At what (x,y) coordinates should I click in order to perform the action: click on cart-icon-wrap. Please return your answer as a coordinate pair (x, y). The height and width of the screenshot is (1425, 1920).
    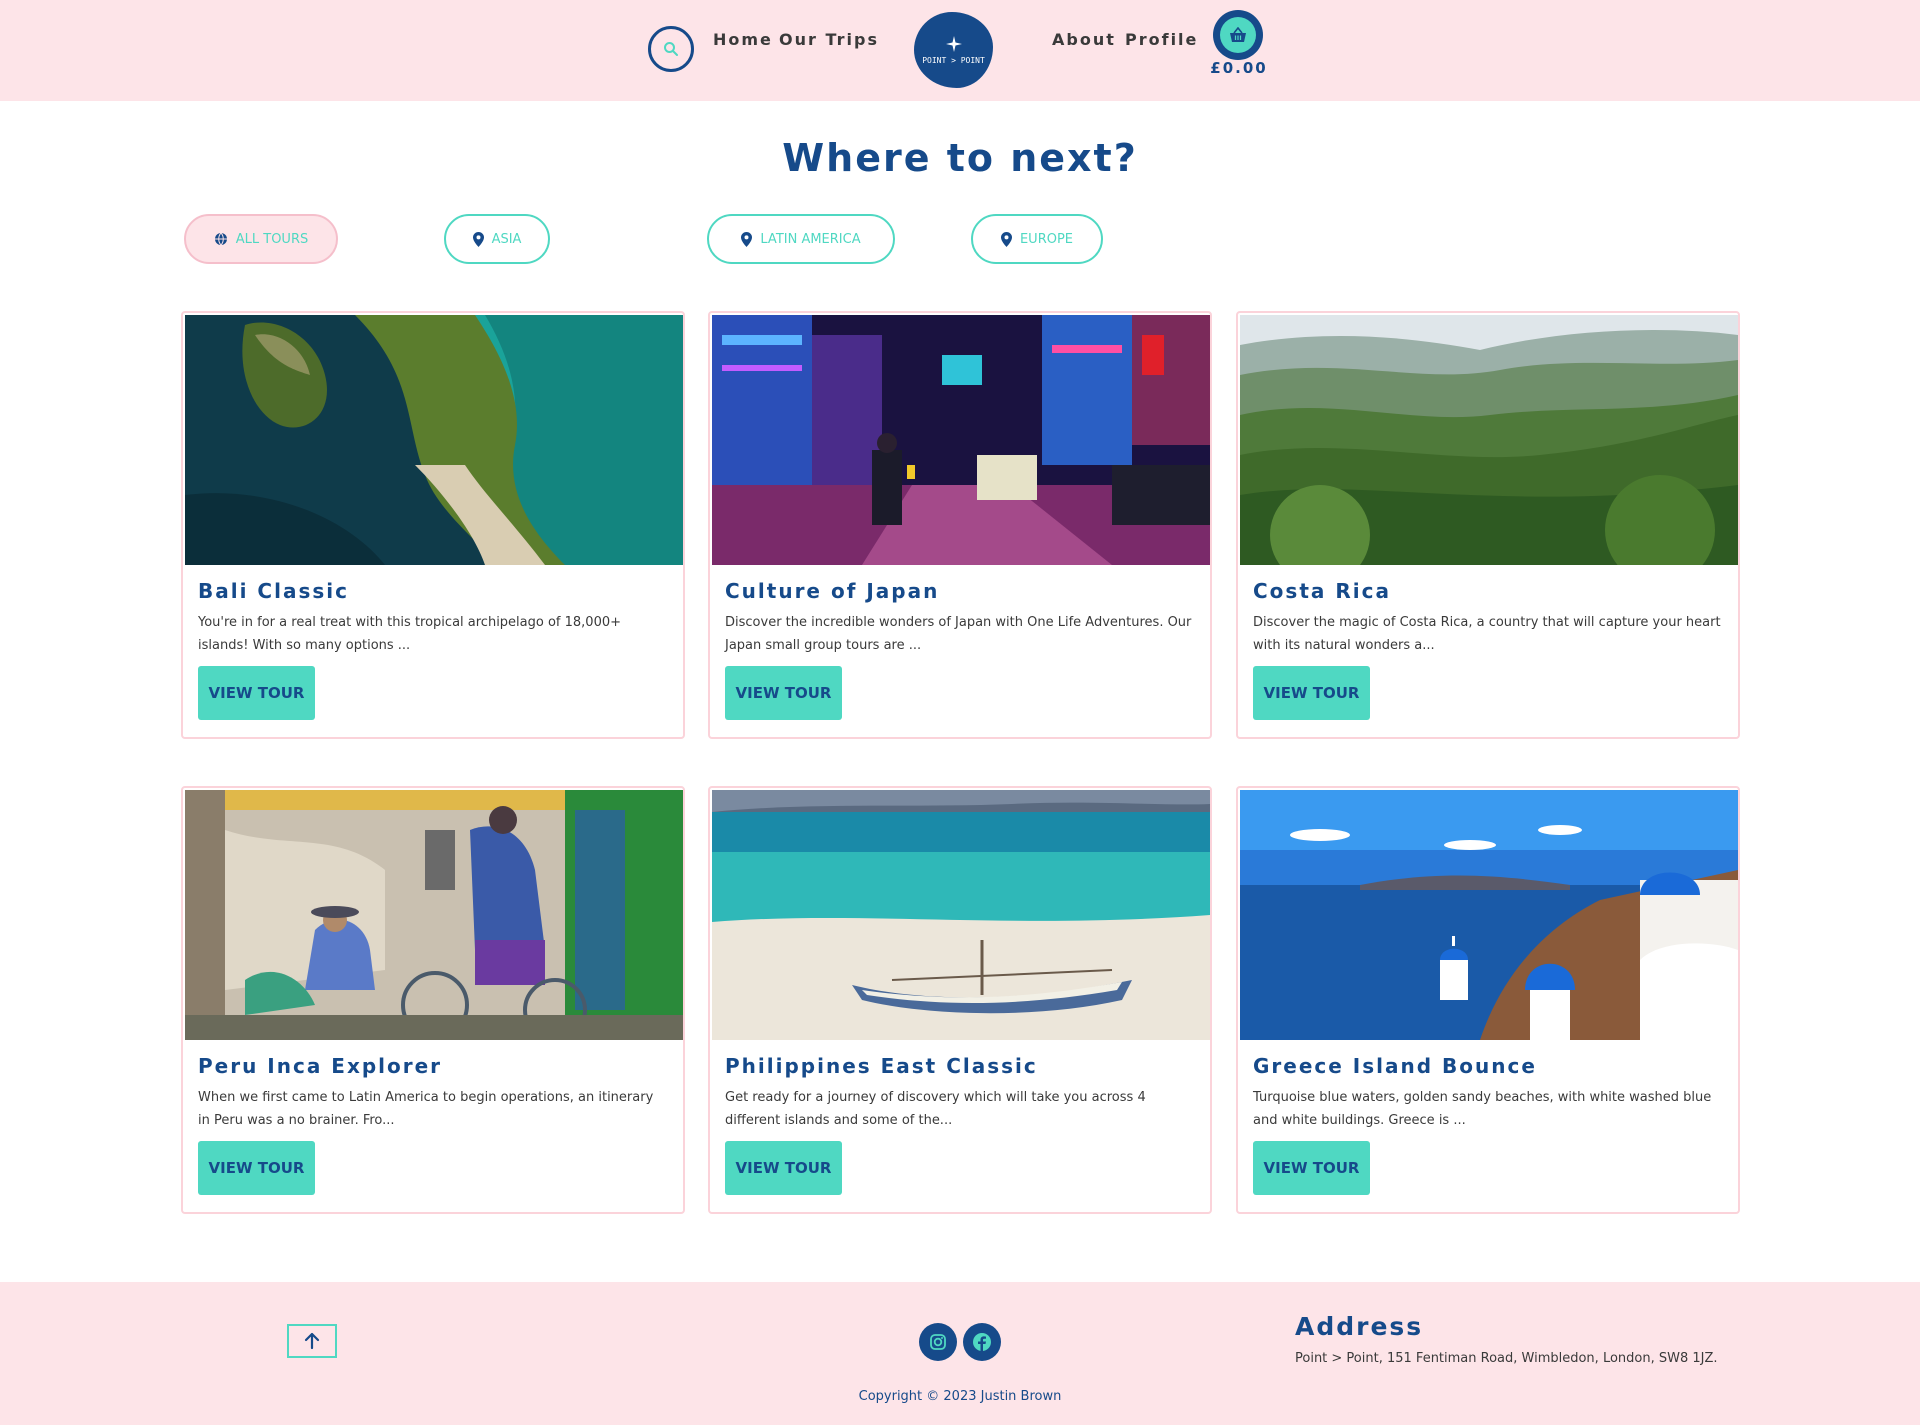
    Looking at the image, I should click on (1238, 35).